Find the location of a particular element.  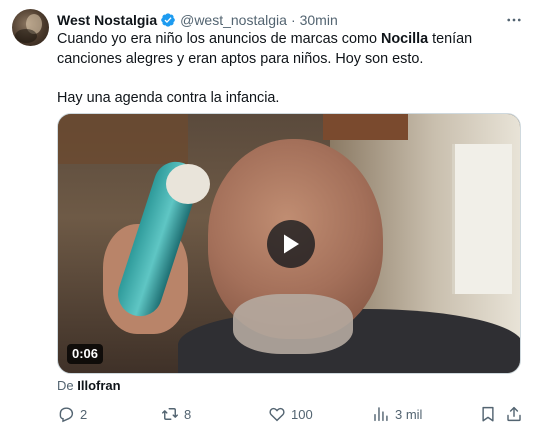

avatar-shade is located at coordinates (26, 36).